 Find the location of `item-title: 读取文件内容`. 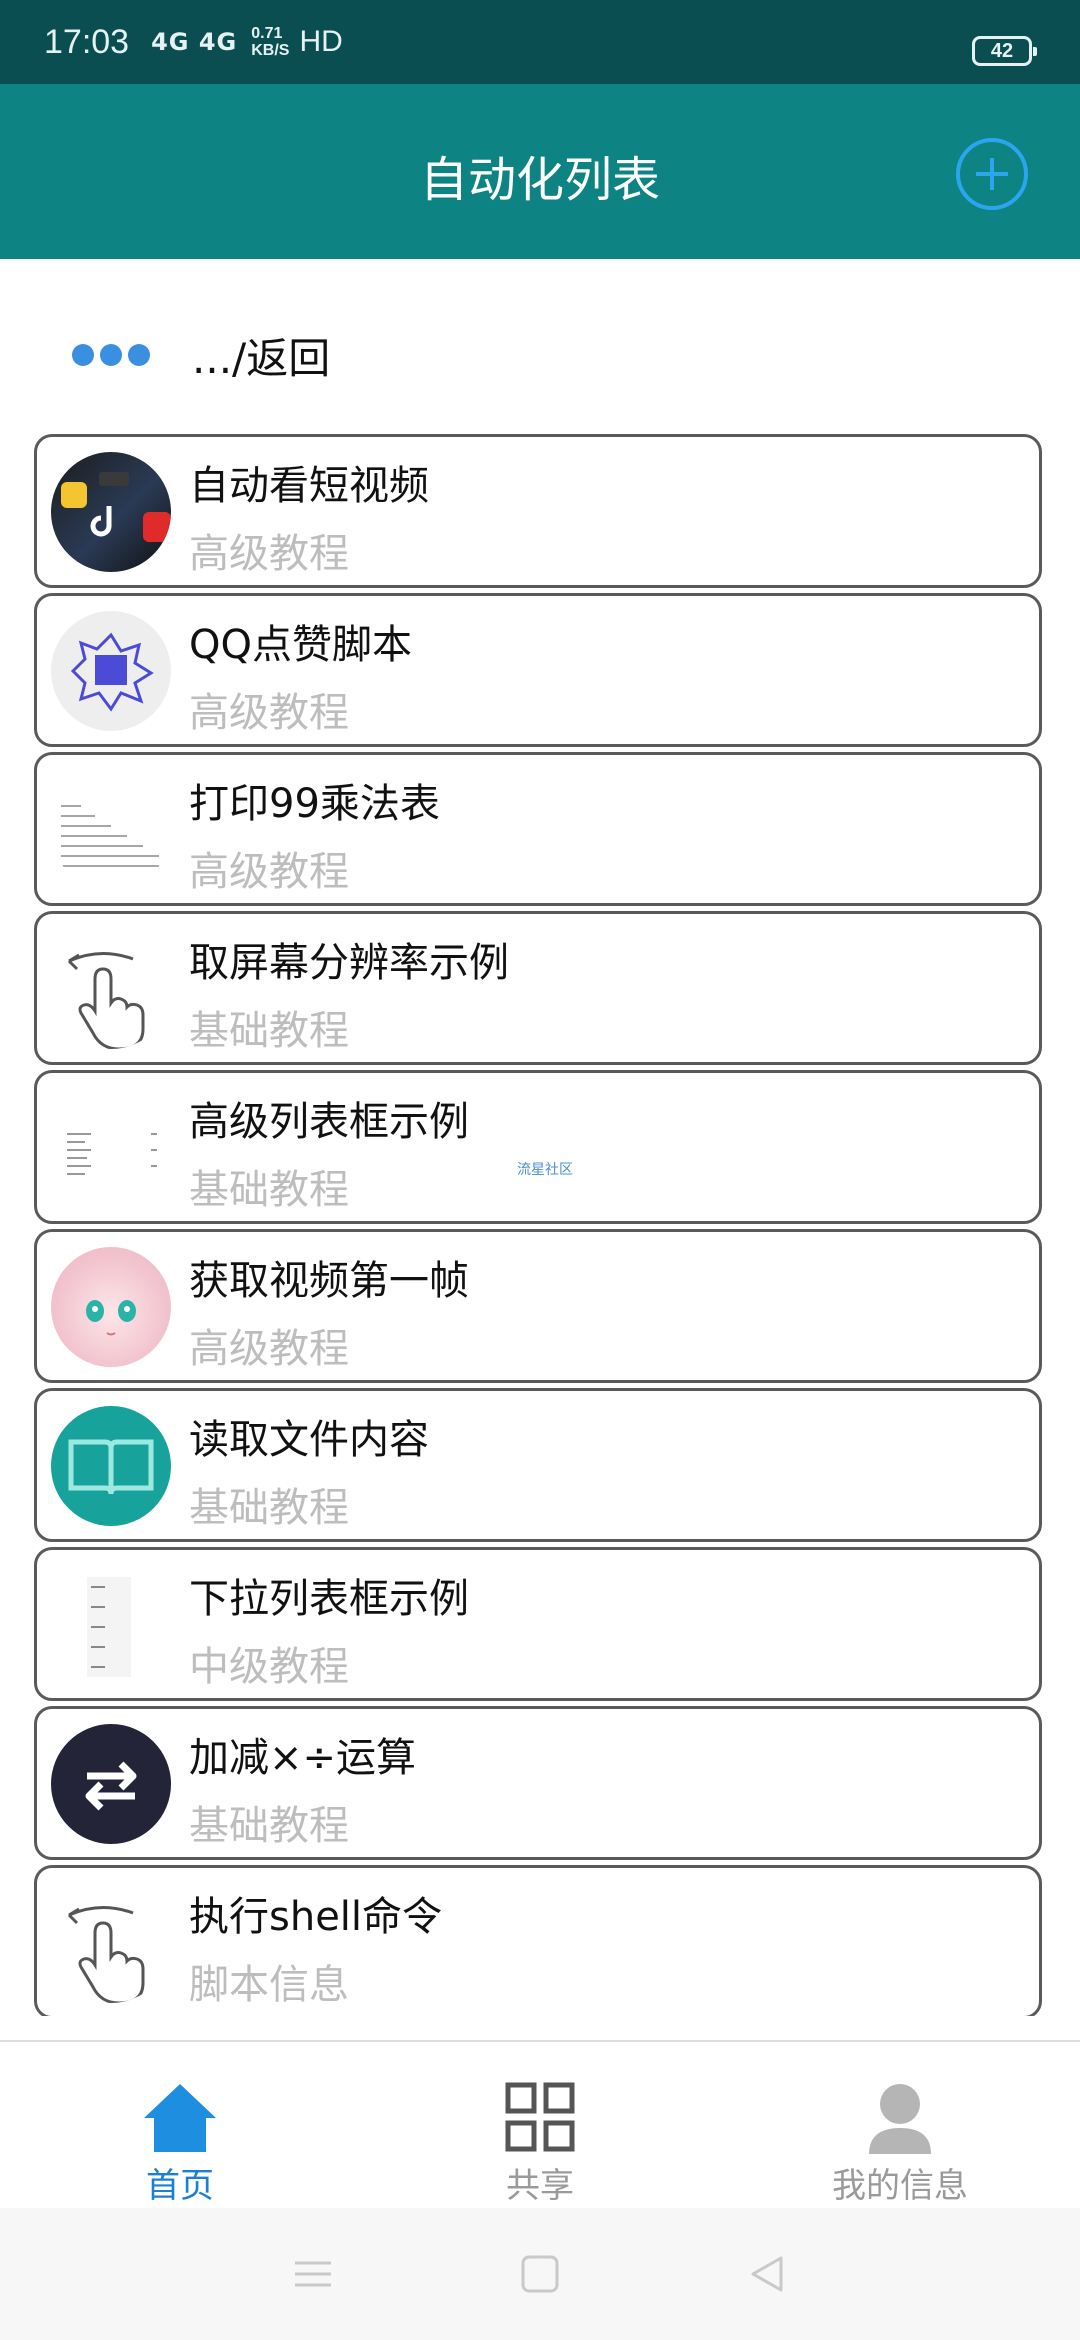

item-title: 读取文件内容 is located at coordinates (309, 1440).